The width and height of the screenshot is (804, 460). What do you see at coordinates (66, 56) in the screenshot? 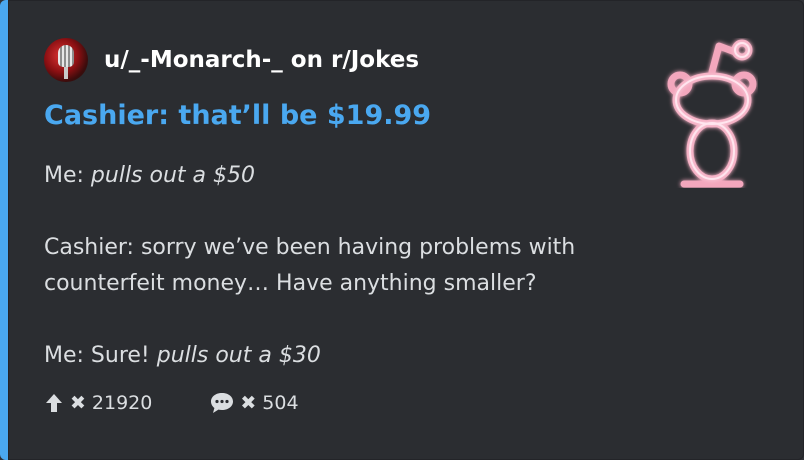
I see `microphone-icon` at bounding box center [66, 56].